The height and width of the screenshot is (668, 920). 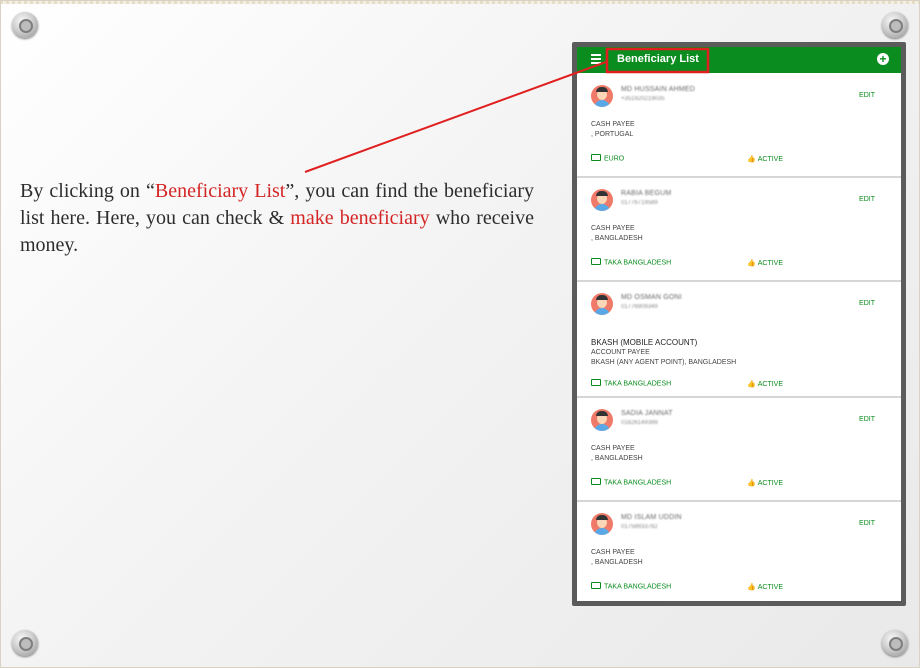 I want to click on annotation-overlay, so click(x=507, y=110).